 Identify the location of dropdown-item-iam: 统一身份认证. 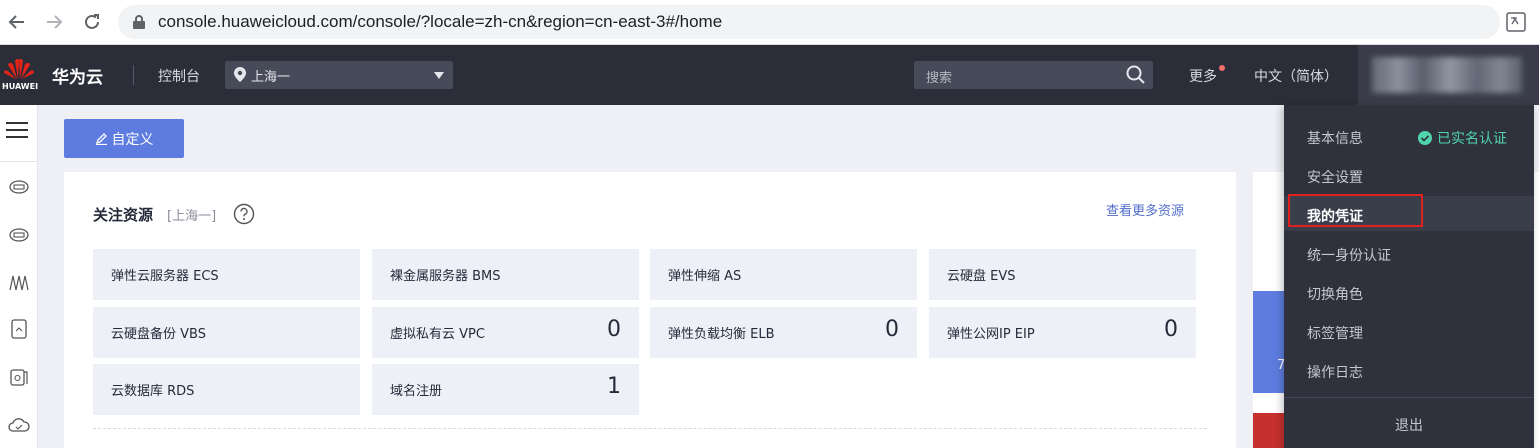
(1349, 255).